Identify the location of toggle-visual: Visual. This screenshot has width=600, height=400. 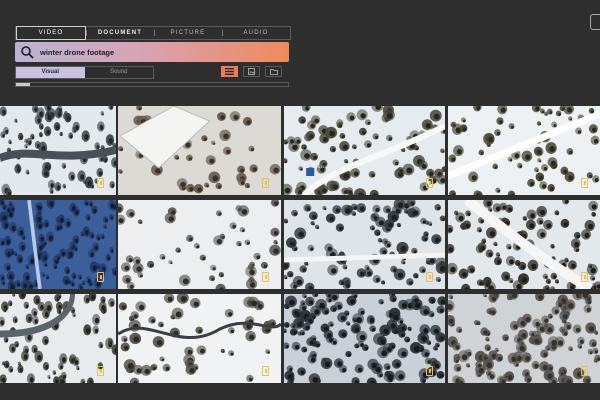
(50, 72).